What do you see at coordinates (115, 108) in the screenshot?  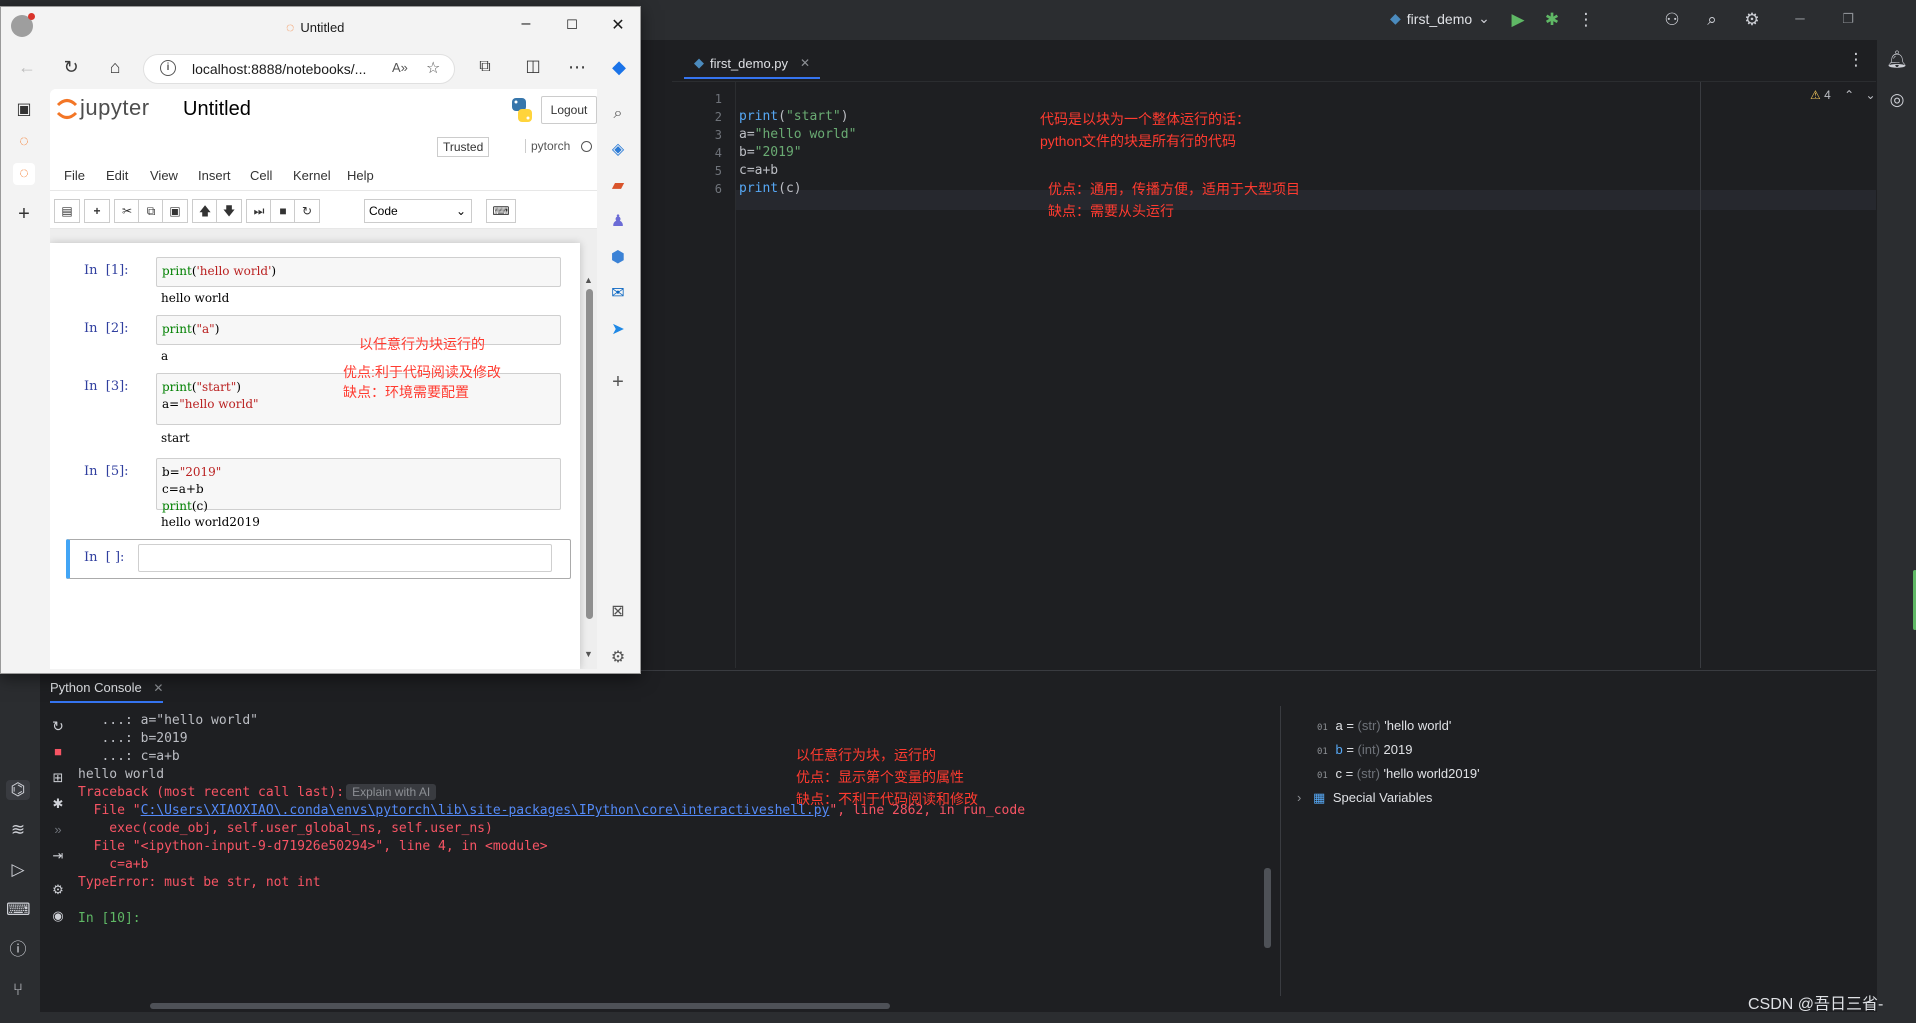 I see `jupyter-logo-text: jupyter` at bounding box center [115, 108].